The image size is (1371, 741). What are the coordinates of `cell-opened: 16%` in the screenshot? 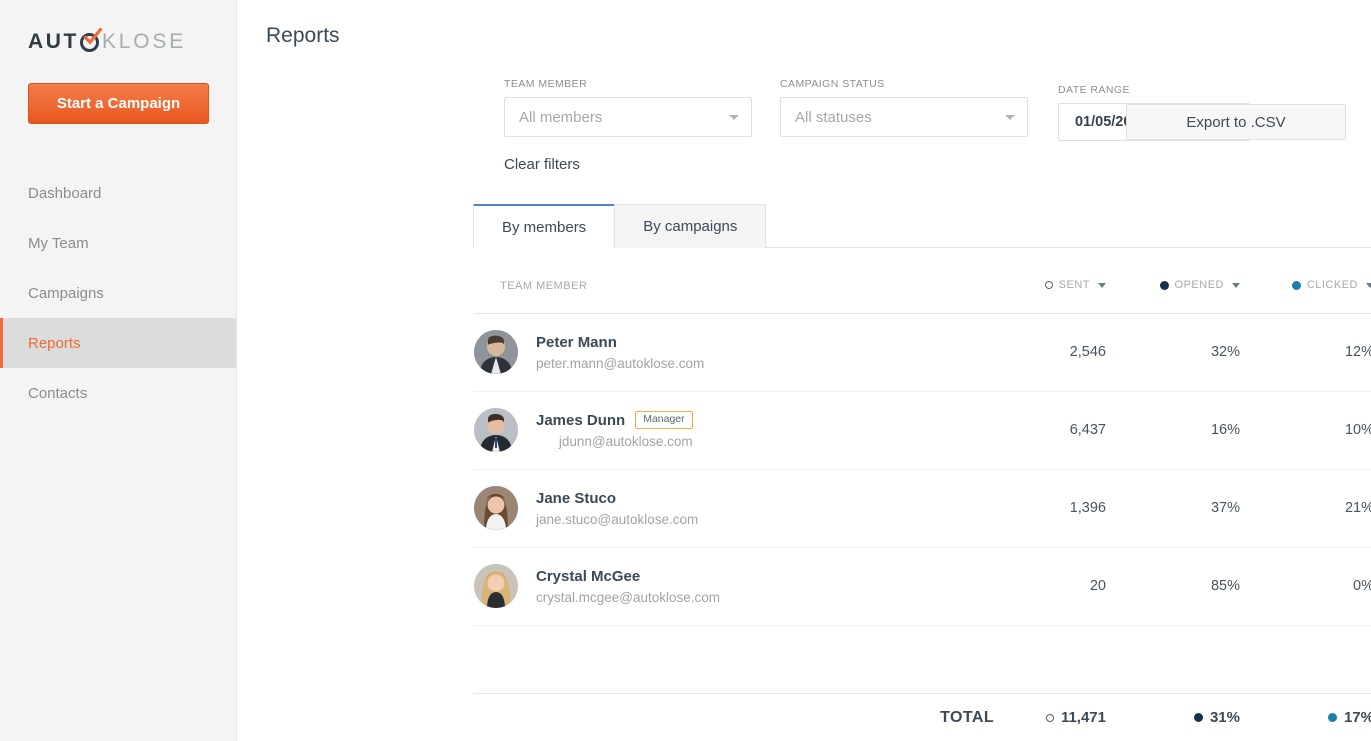 It's located at (1225, 430).